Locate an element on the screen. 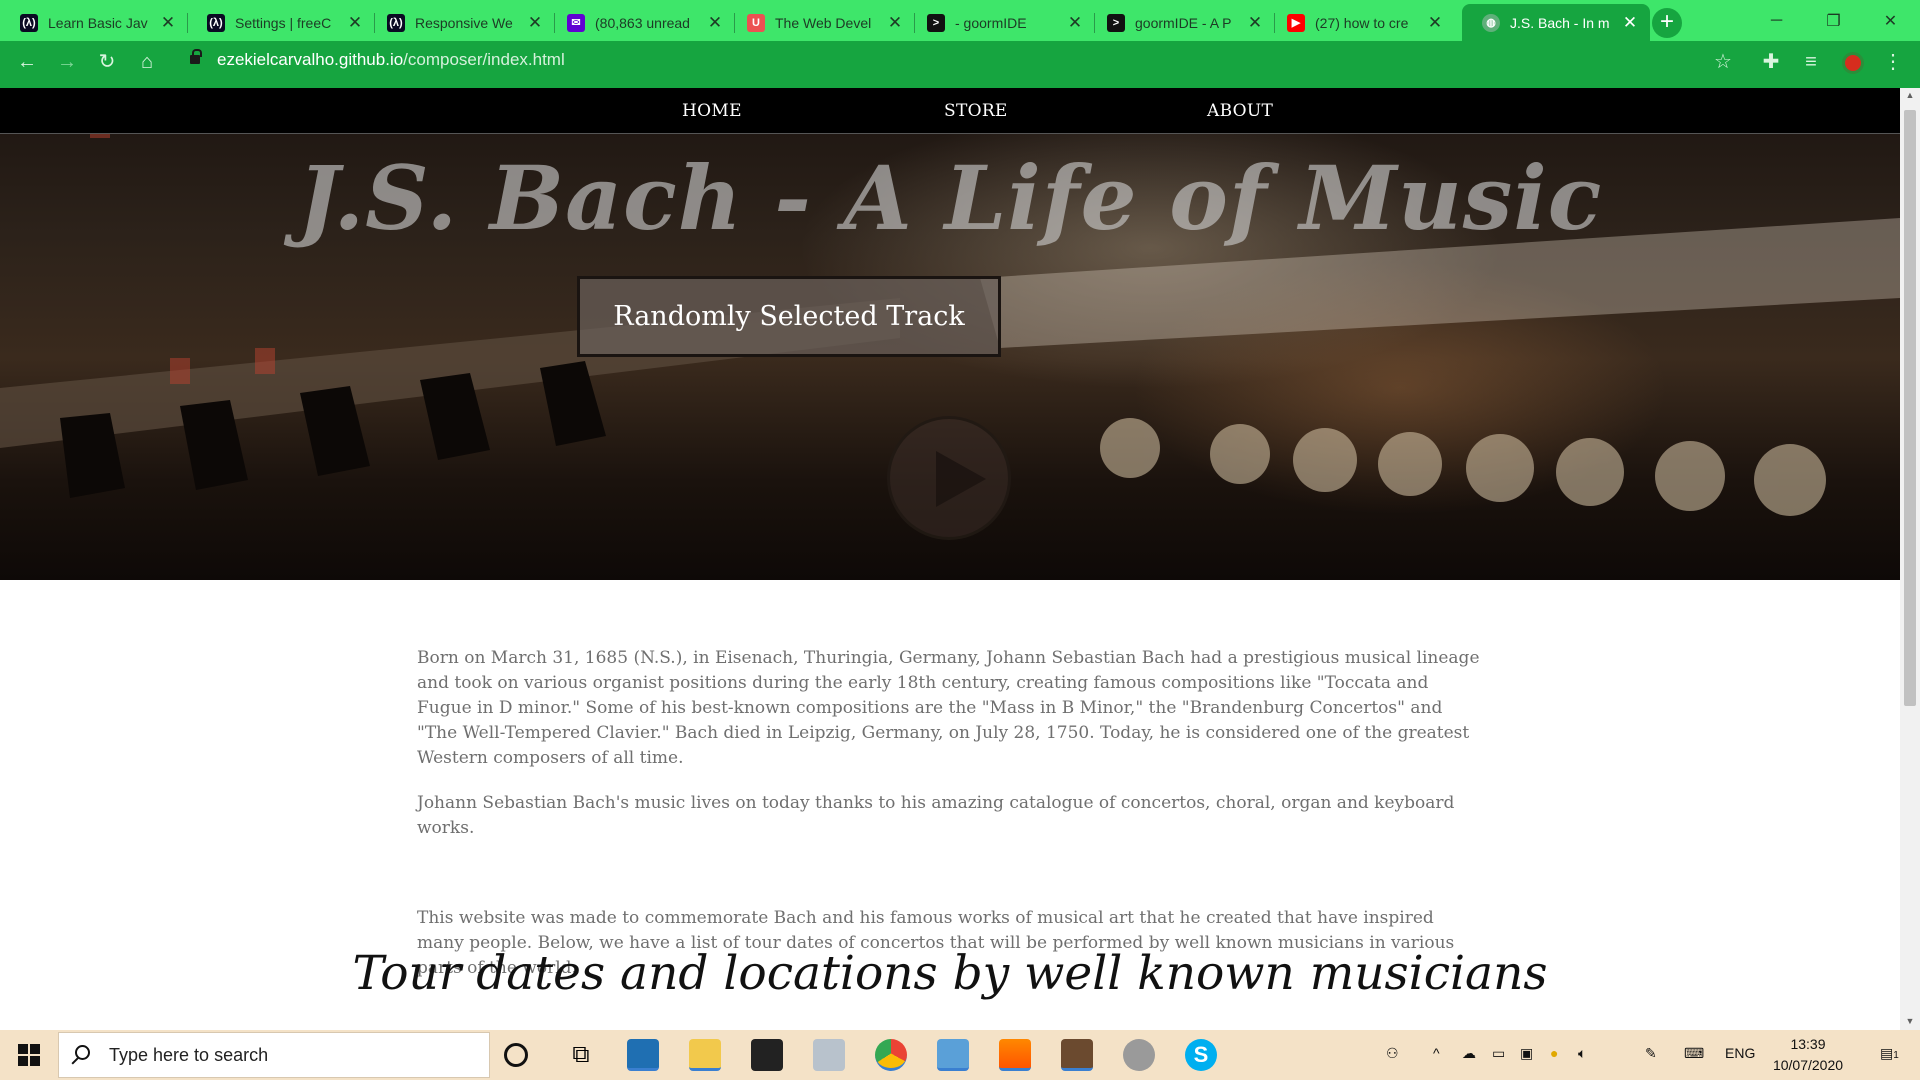  vlc-icon is located at coordinates (1015, 1055).